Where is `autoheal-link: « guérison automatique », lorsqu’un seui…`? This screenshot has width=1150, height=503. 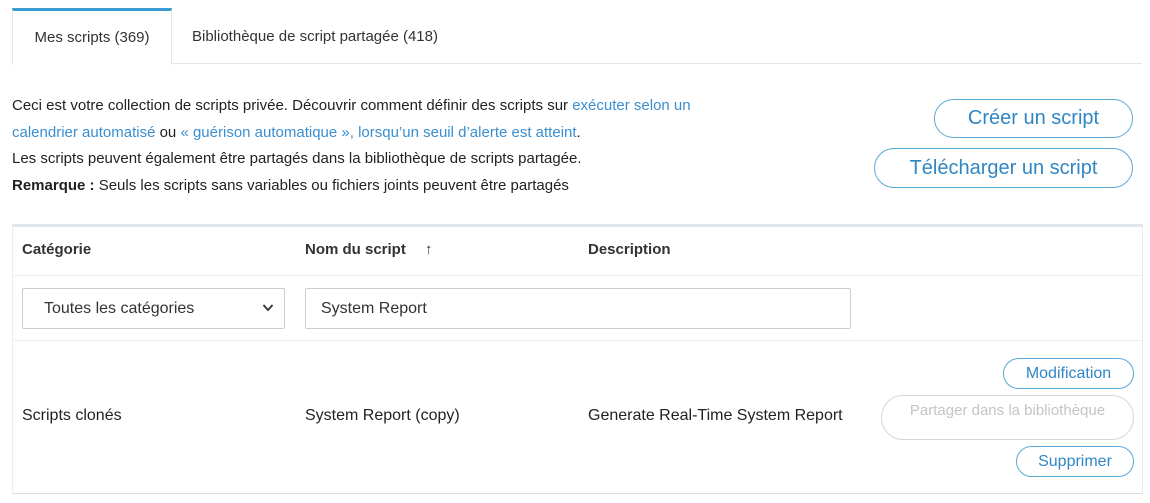 autoheal-link: « guérison automatique », lorsqu’un seui… is located at coordinates (378, 132).